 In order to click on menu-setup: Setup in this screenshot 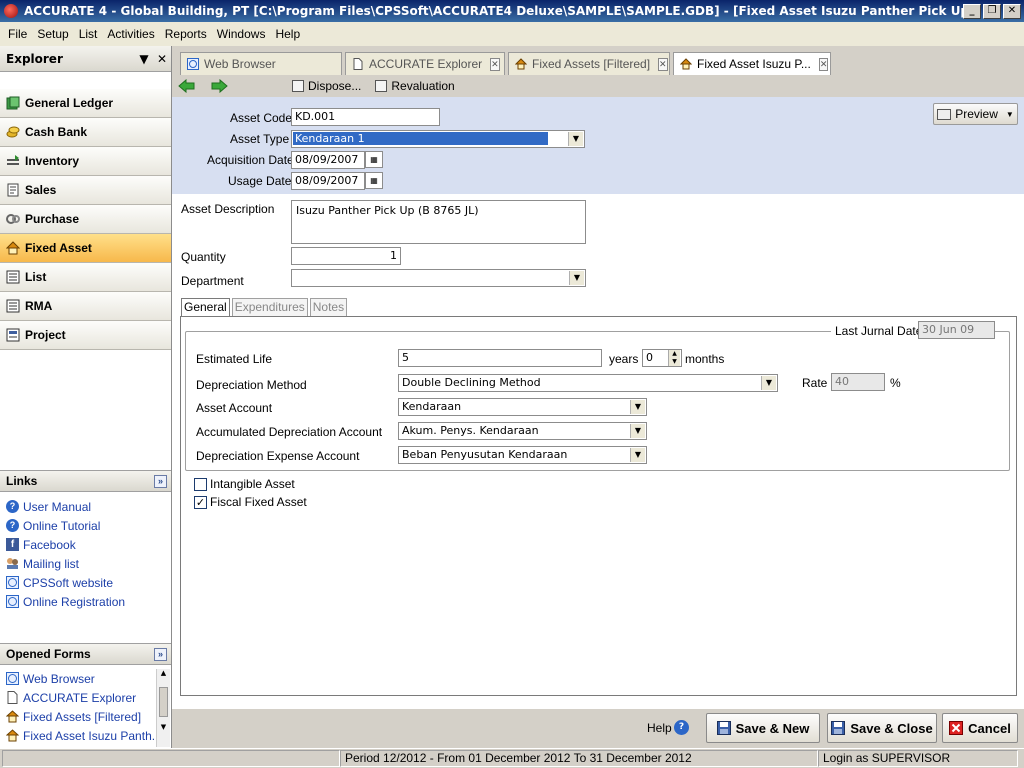, I will do `click(52, 34)`.